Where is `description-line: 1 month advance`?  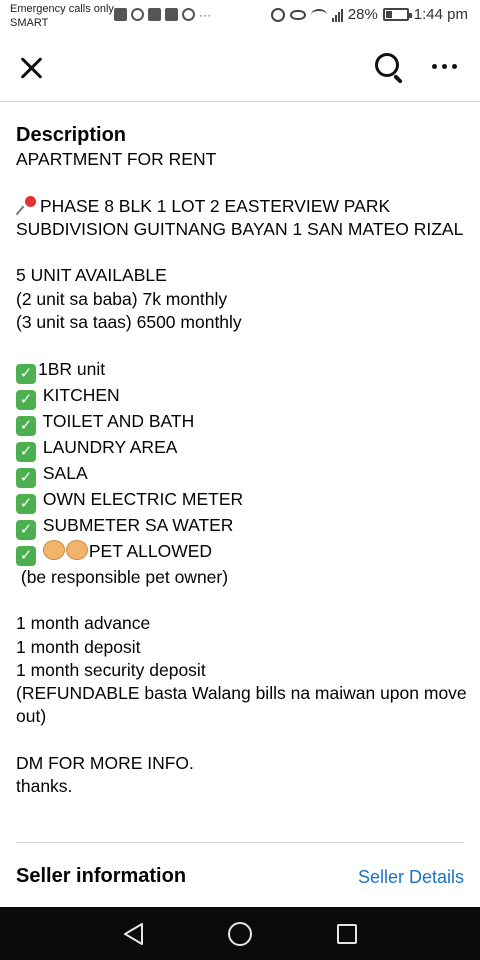 description-line: 1 month advance is located at coordinates (83, 623).